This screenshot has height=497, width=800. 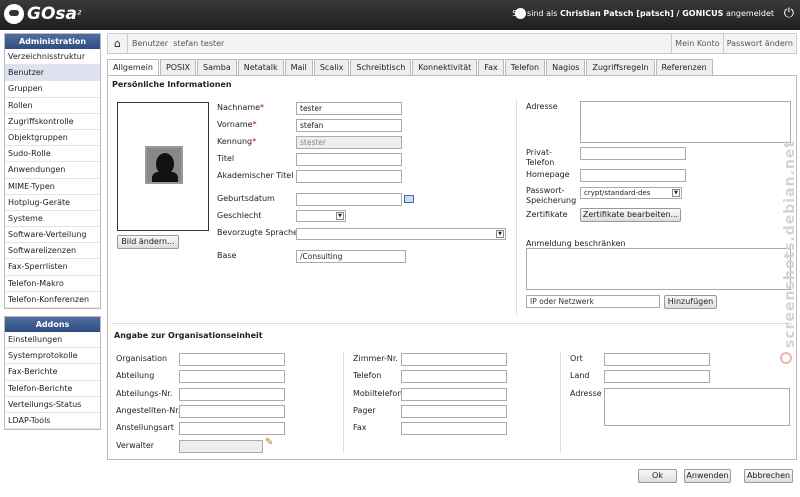 What do you see at coordinates (690, 302) in the screenshot?
I see `add-restriction-button: Hinzufügen` at bounding box center [690, 302].